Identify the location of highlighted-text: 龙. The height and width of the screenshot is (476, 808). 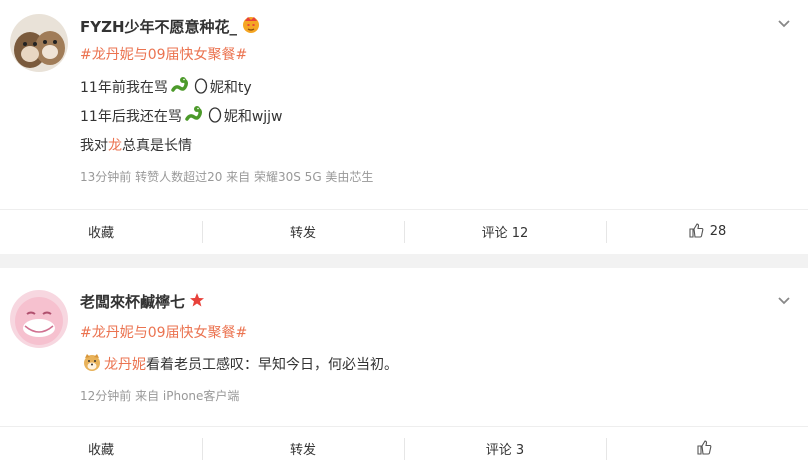
(115, 146).